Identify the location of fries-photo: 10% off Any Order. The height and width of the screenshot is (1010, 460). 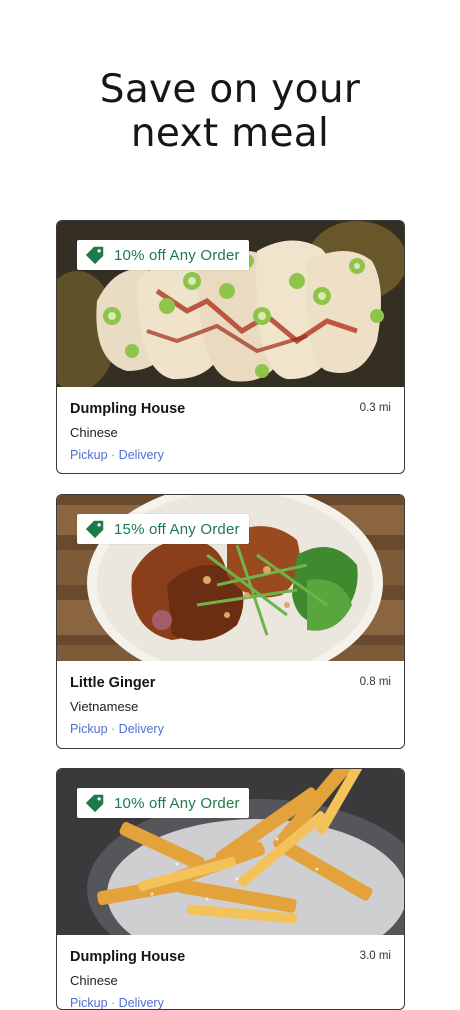
(230, 852).